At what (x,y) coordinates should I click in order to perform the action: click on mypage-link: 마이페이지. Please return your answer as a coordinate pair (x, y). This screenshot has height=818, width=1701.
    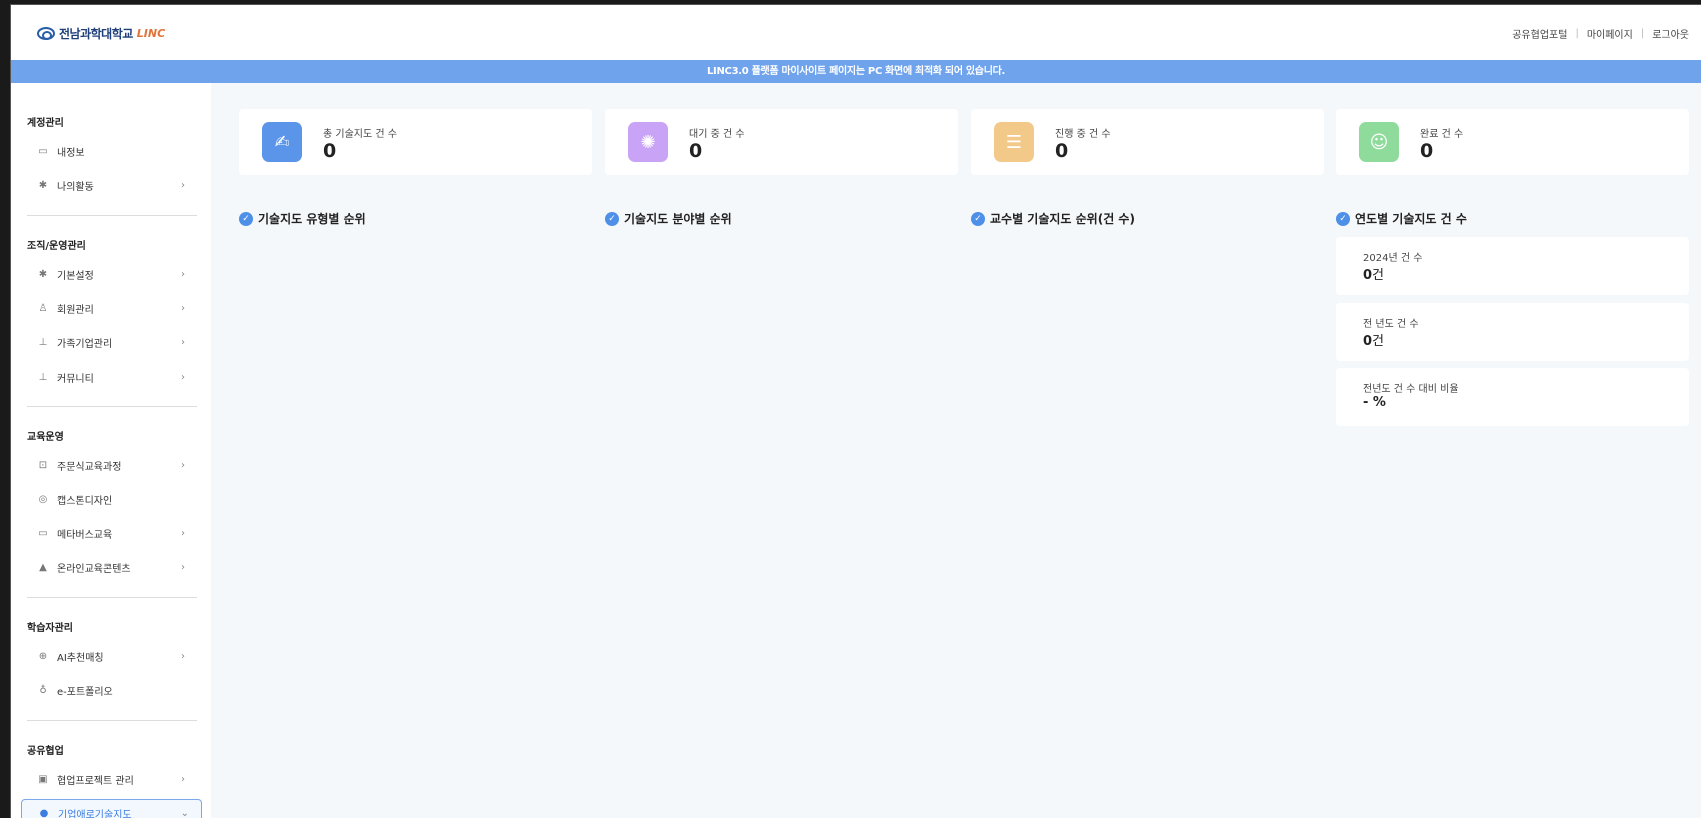
    Looking at the image, I should click on (1610, 33).